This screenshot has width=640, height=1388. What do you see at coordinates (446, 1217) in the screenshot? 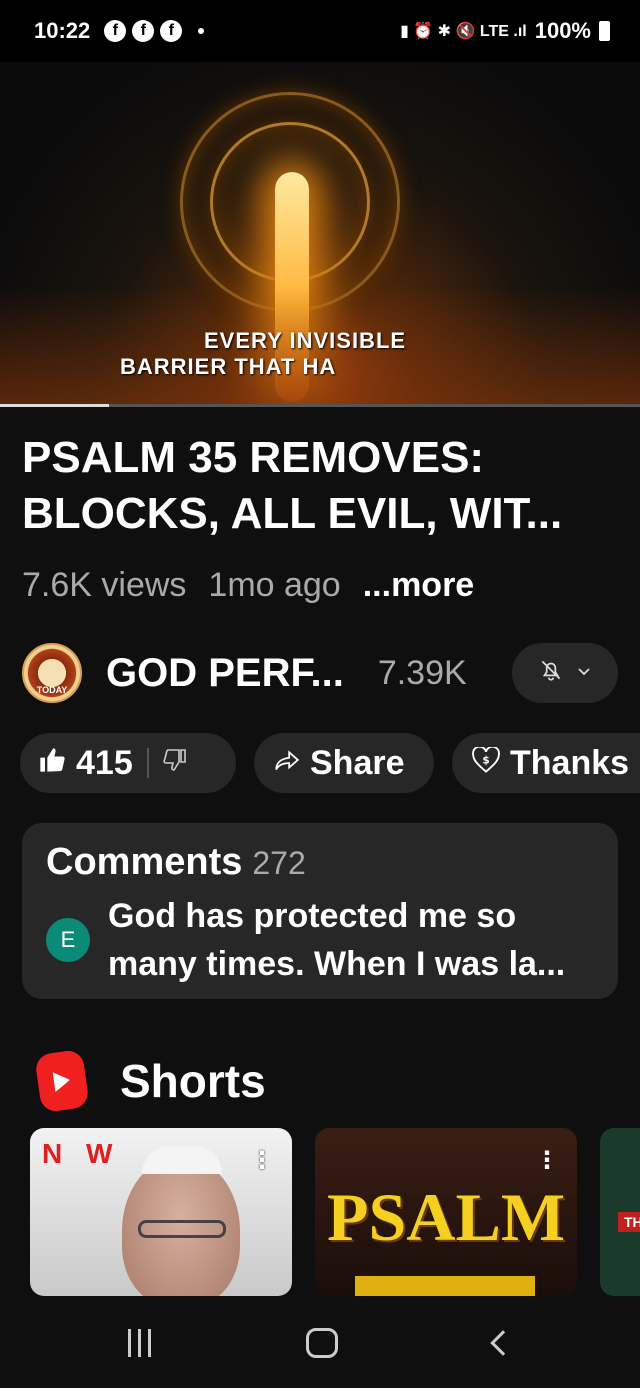
I see `short-overlay-text: PSALM` at bounding box center [446, 1217].